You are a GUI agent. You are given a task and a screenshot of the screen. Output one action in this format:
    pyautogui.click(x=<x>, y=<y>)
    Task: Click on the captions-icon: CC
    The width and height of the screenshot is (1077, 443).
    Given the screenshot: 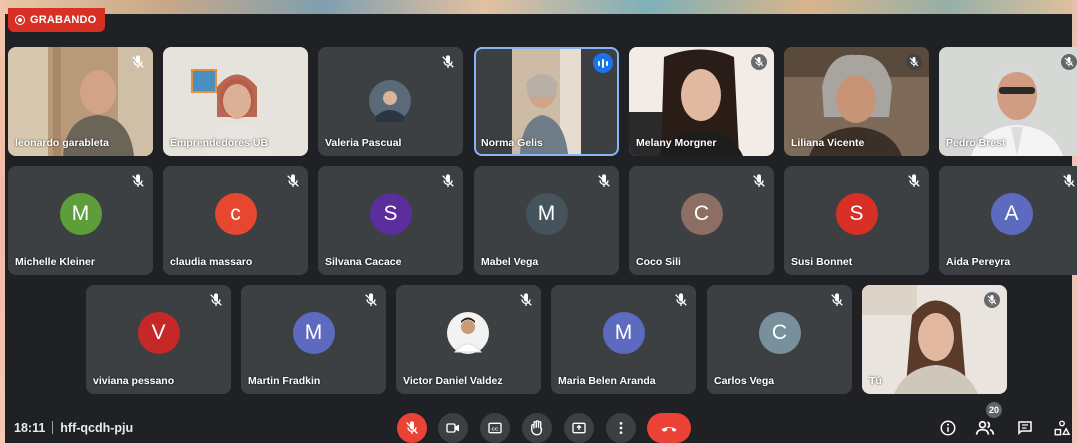 What is the action you would take?
    pyautogui.click(x=495, y=428)
    